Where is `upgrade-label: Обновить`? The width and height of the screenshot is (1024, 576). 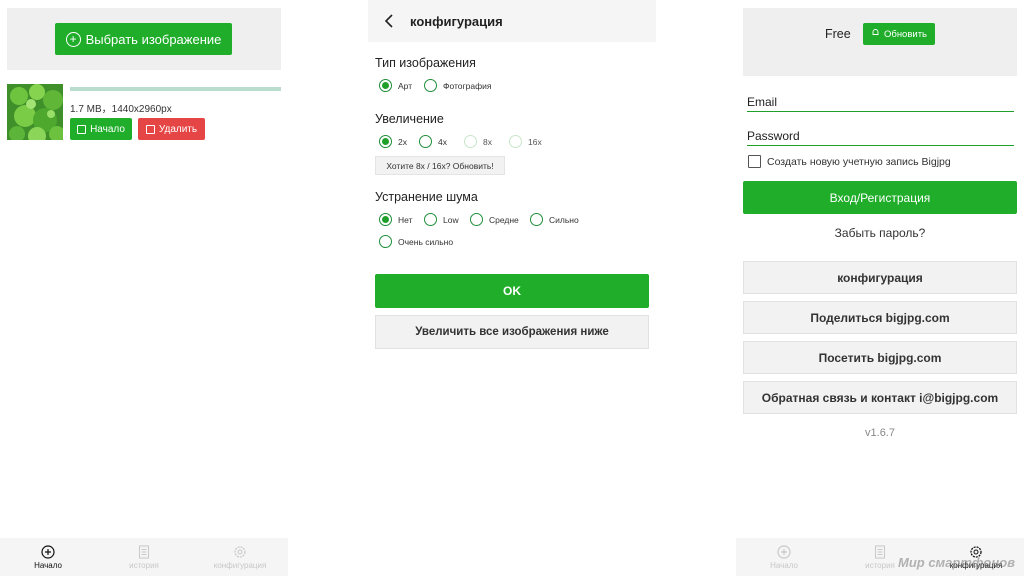
upgrade-label: Обновить is located at coordinates (905, 34).